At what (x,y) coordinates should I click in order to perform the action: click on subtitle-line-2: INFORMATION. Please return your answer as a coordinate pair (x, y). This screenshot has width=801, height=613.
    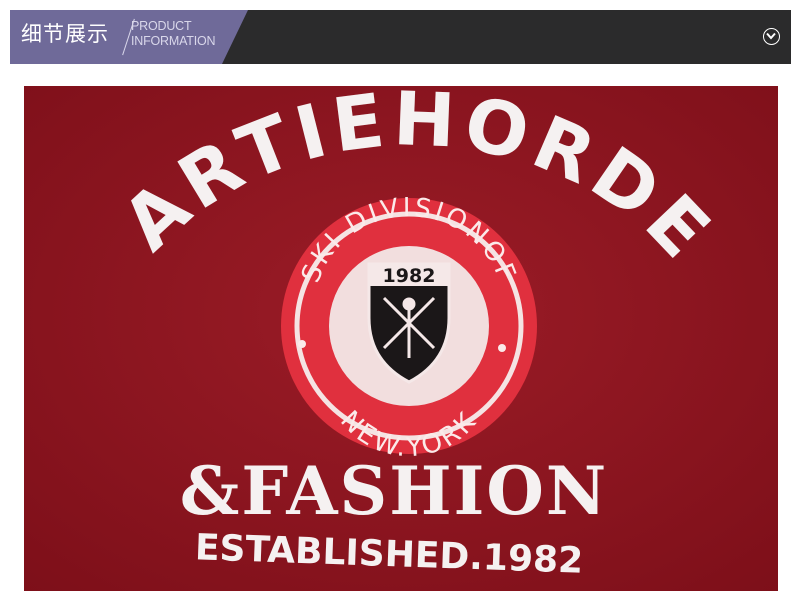
    Looking at the image, I should click on (173, 41).